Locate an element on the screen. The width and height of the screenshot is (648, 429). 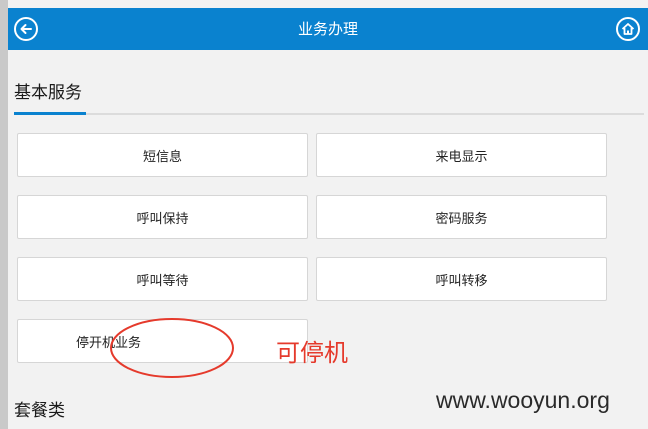
tile-label: 呼叫转移 is located at coordinates (461, 281).